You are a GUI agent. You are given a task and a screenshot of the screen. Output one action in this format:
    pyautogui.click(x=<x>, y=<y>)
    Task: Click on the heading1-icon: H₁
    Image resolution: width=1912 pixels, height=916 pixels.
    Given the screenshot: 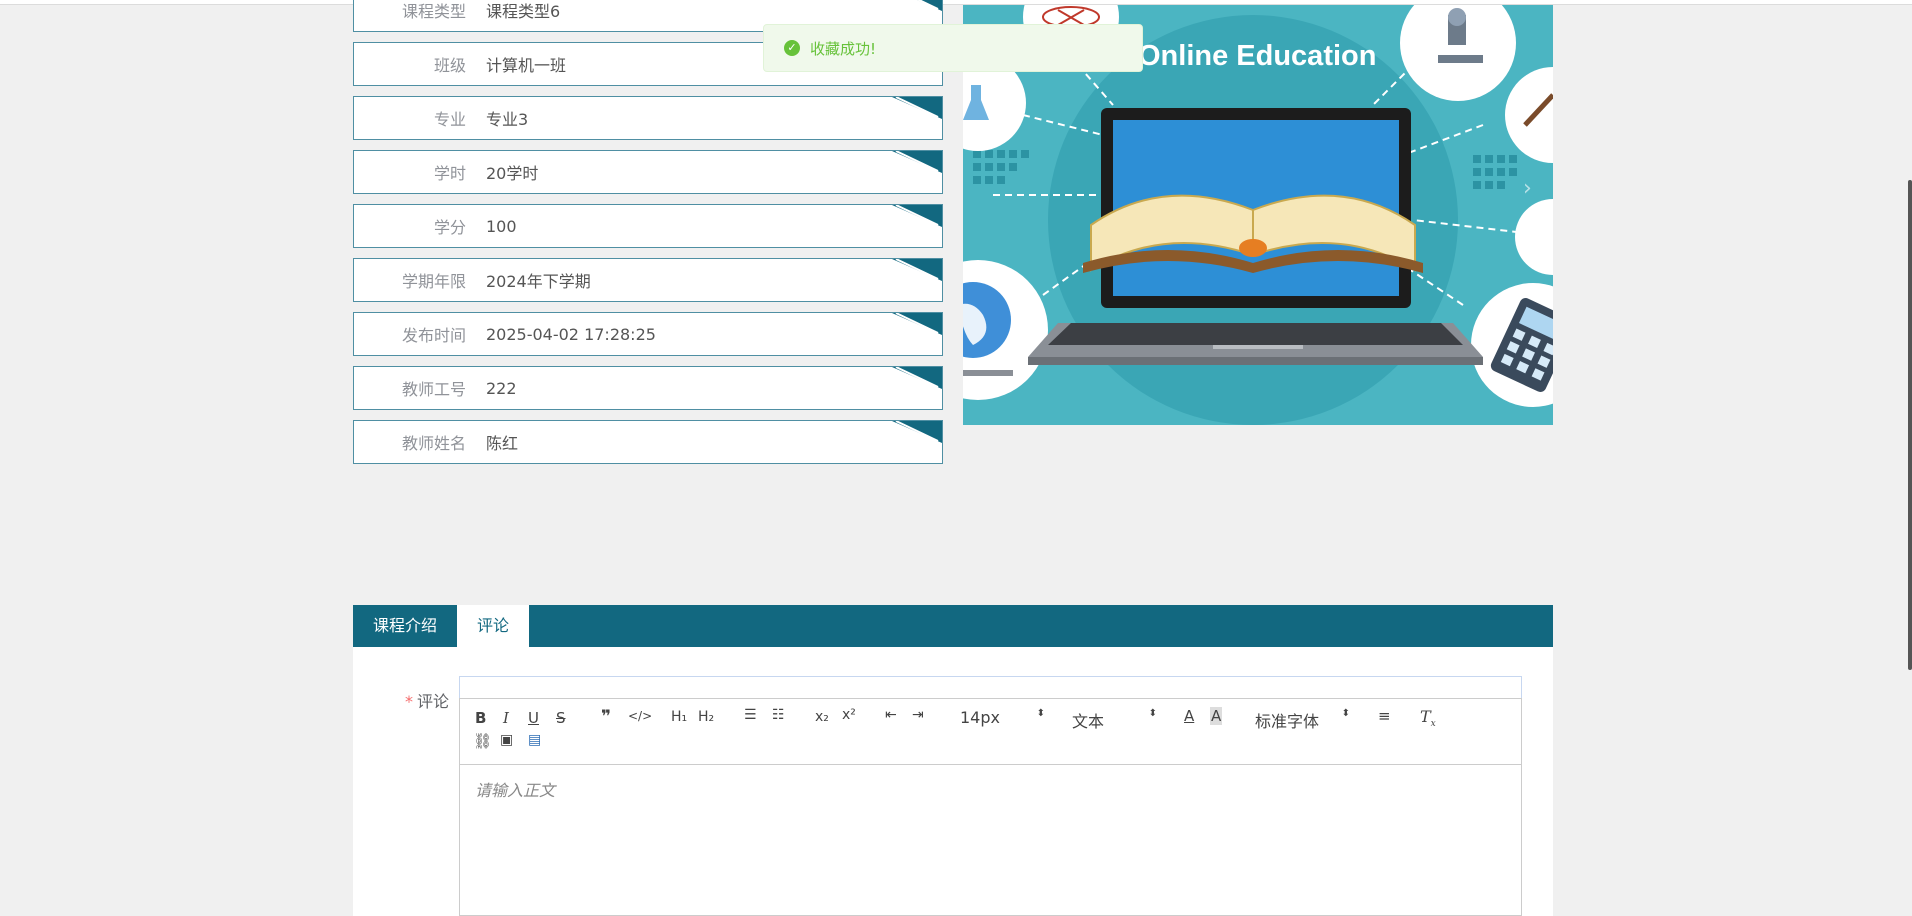 What is the action you would take?
    pyautogui.click(x=679, y=717)
    